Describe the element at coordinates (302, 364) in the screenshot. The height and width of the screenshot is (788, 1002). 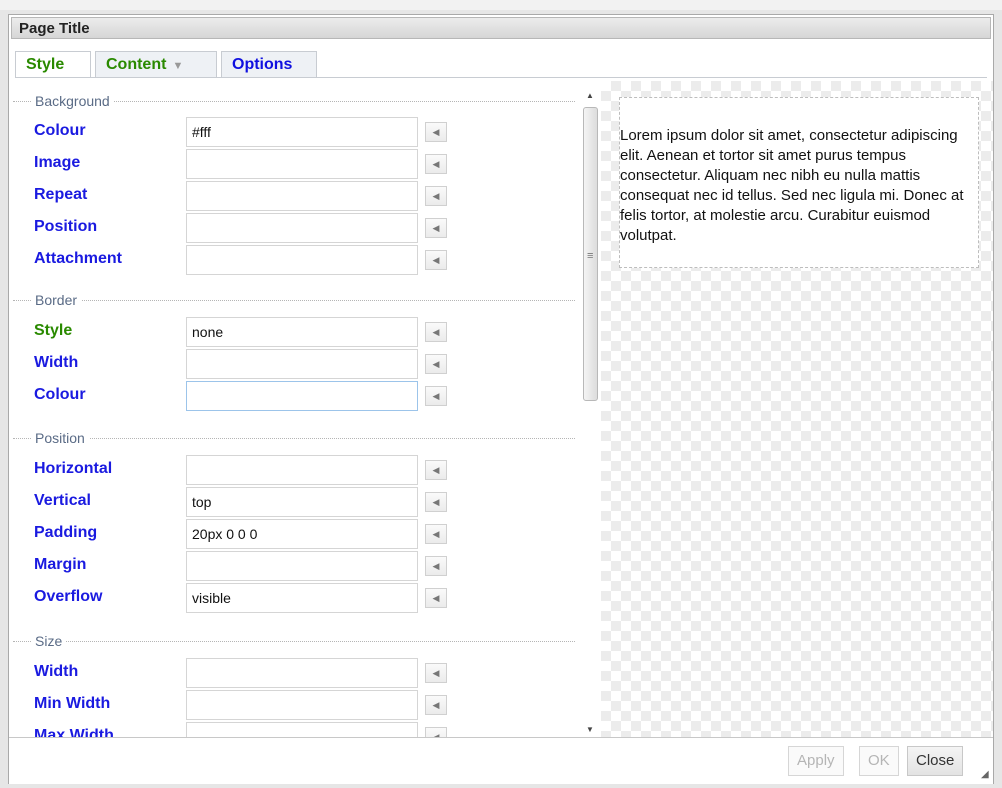
I see `border-width-input` at that location.